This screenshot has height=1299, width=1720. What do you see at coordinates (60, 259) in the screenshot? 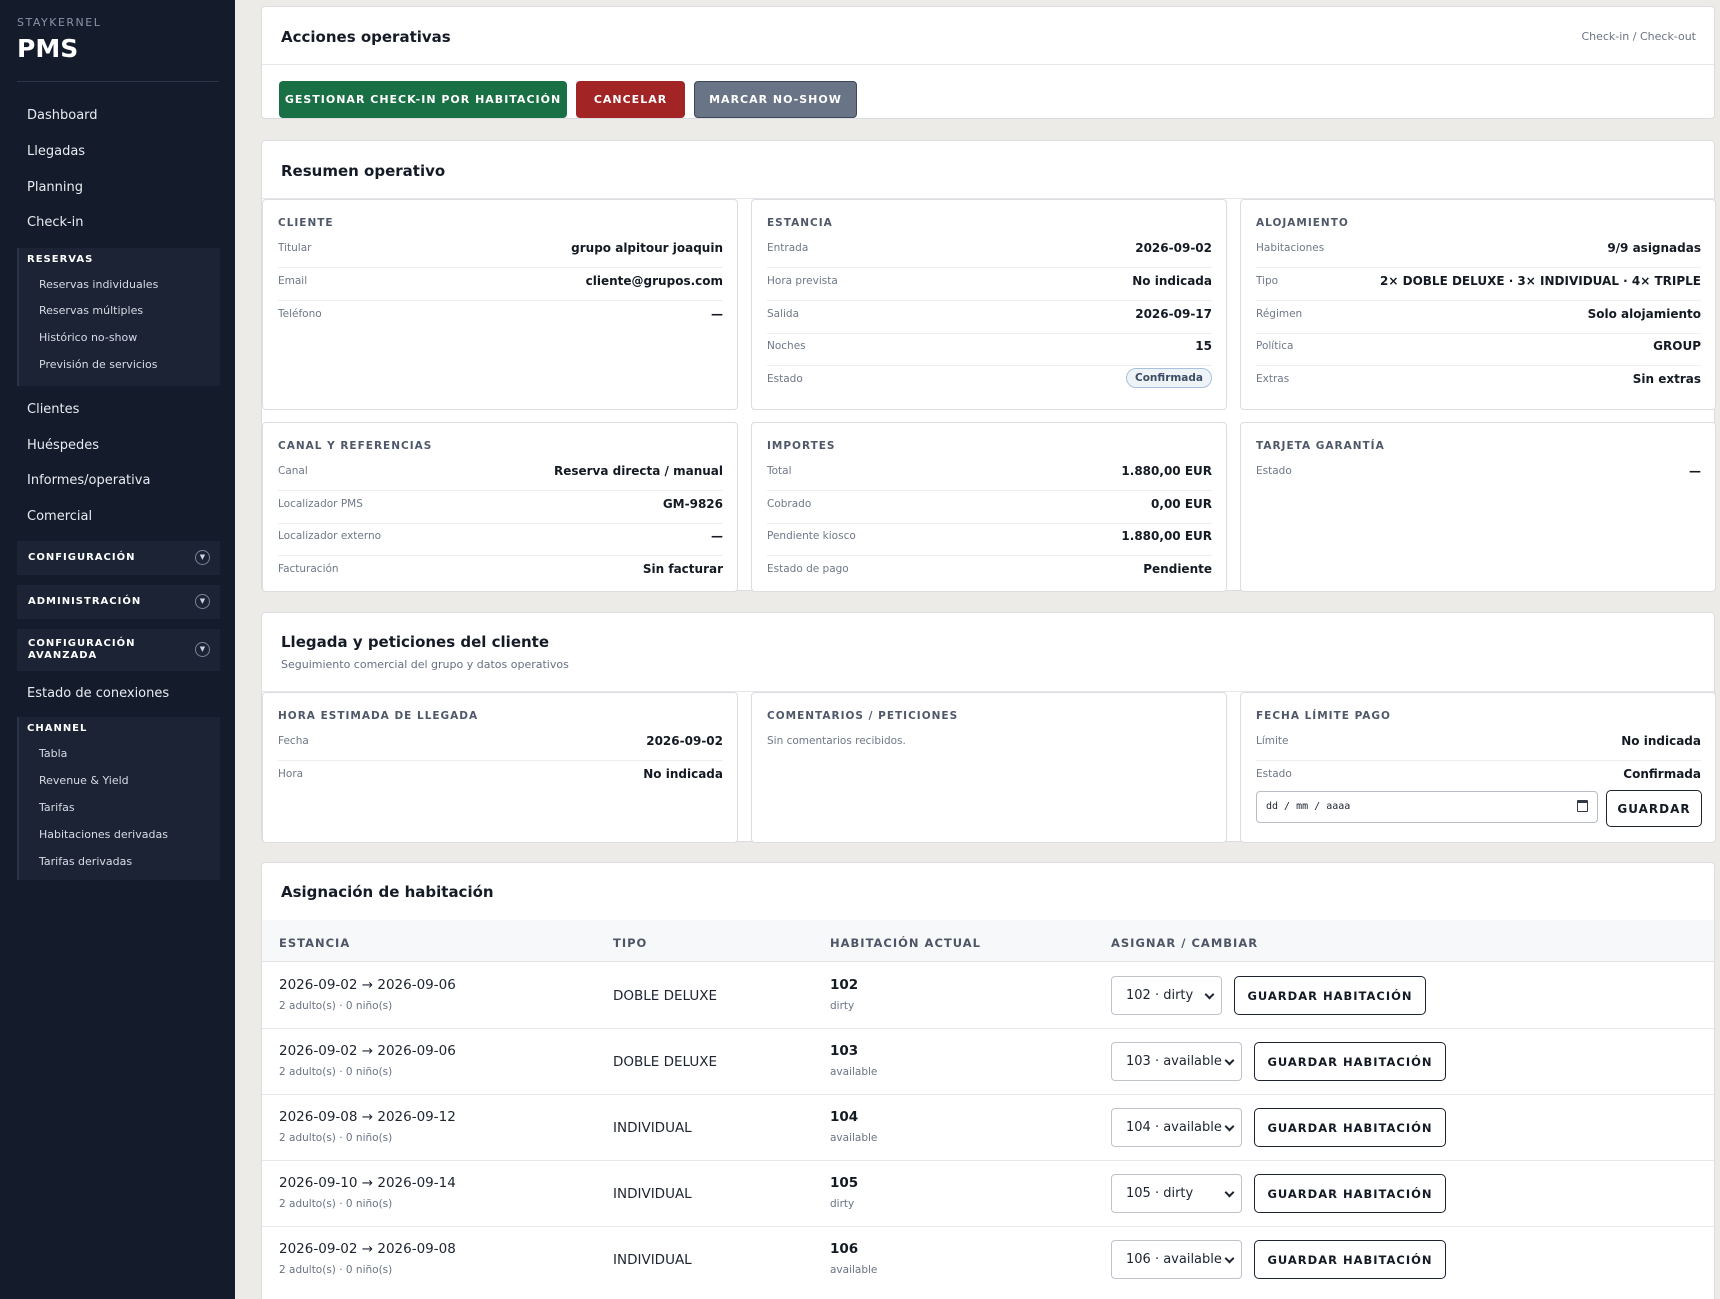
I see `sidebar-group-title: RESERVAS` at bounding box center [60, 259].